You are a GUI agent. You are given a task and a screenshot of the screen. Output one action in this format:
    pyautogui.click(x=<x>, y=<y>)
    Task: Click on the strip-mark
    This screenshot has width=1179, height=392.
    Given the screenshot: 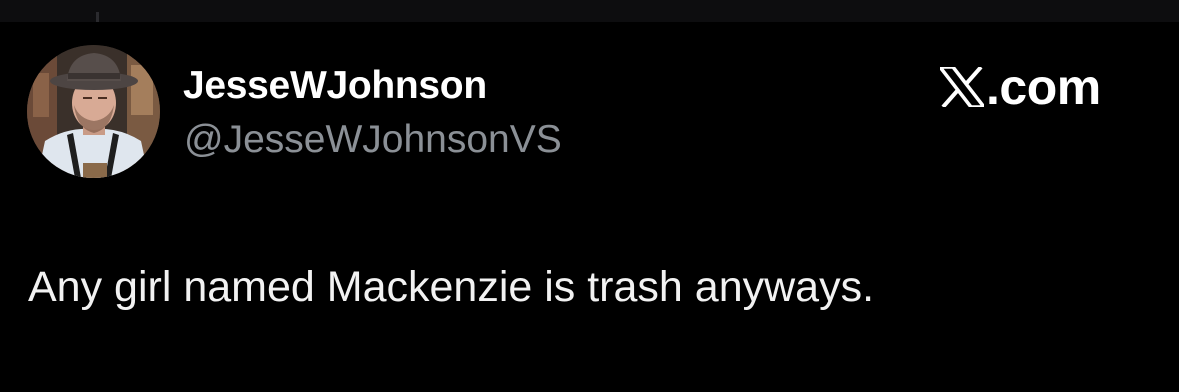 What is the action you would take?
    pyautogui.click(x=97, y=17)
    